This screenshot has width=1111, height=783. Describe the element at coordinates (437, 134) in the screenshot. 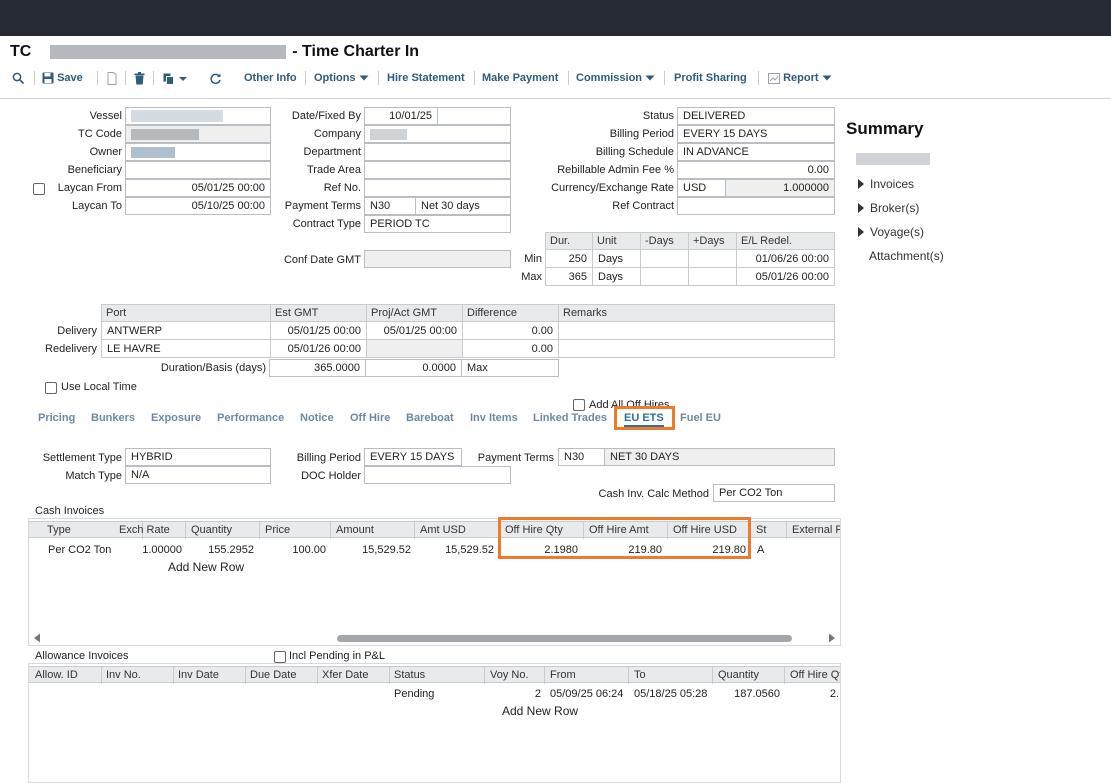

I see `company-field` at that location.